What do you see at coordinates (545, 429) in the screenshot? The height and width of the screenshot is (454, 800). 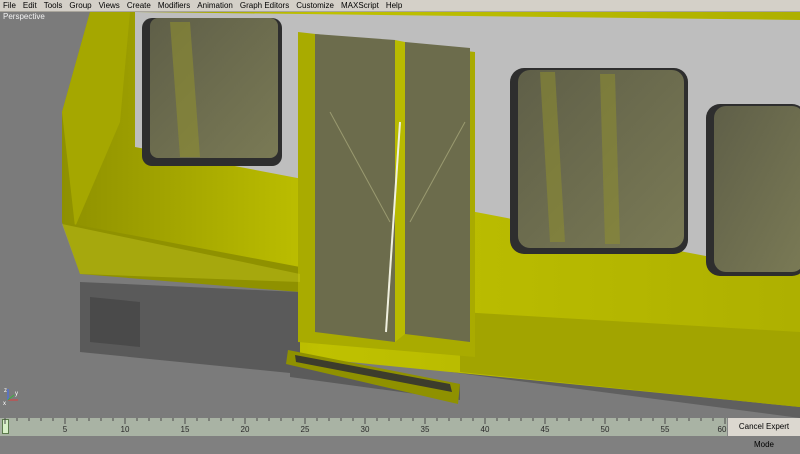 I see `tick-label-45: 45` at bounding box center [545, 429].